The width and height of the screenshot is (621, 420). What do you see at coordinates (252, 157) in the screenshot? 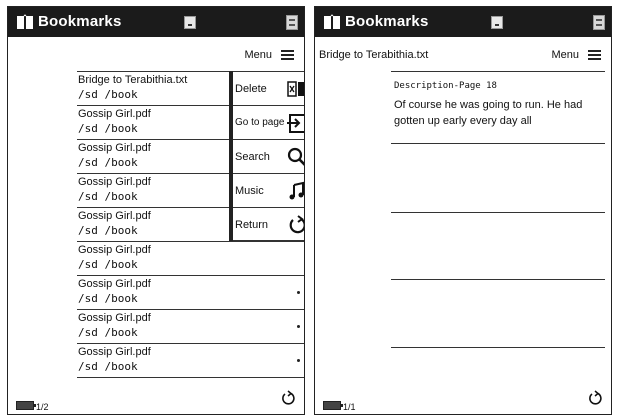
I see `context-label: Search` at bounding box center [252, 157].